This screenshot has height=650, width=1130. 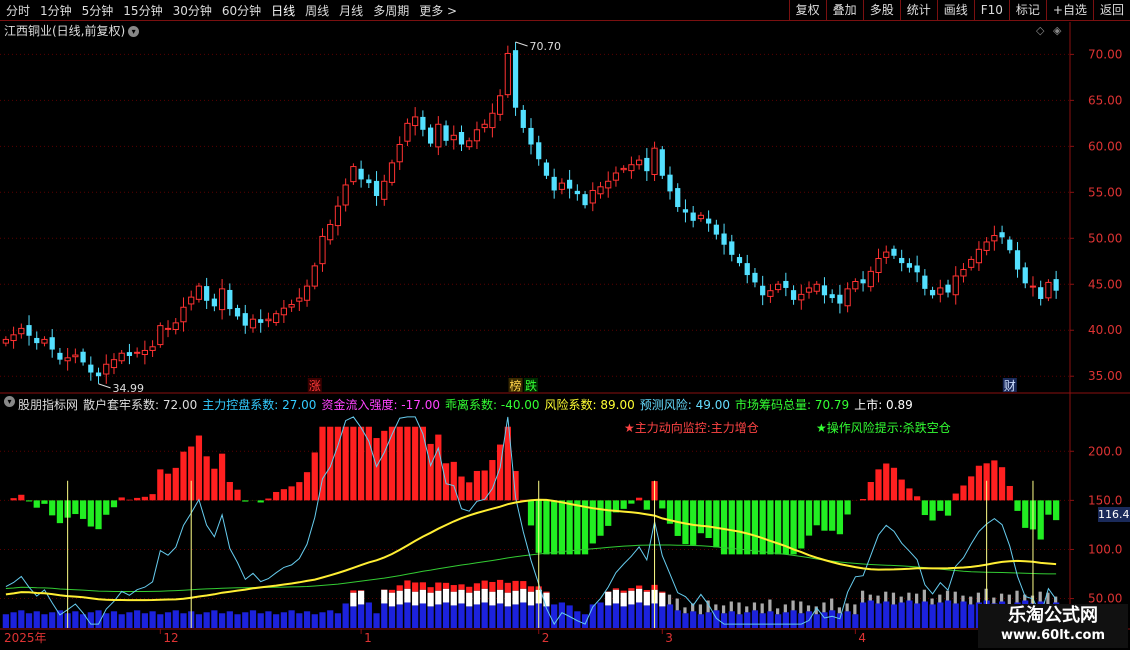 What do you see at coordinates (315, 385) in the screenshot?
I see `event-marker: 涨` at bounding box center [315, 385].